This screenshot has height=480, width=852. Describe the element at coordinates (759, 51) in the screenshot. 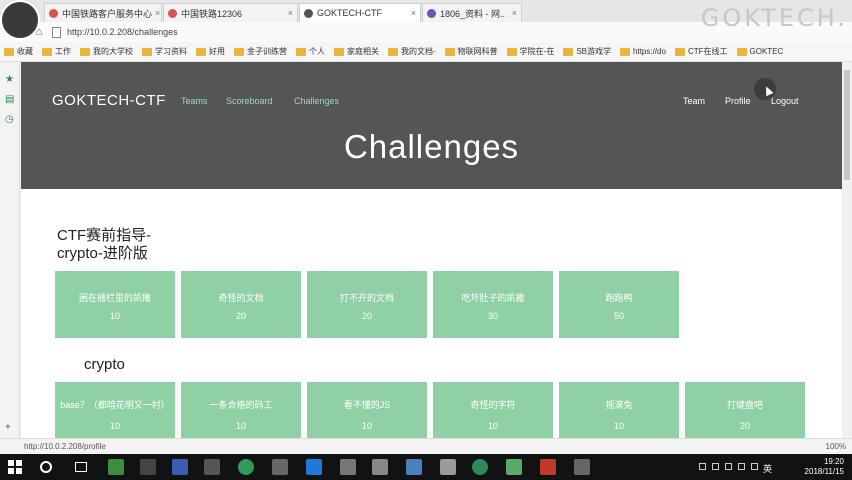

I see `bookmark-item: GOKTEC` at that location.